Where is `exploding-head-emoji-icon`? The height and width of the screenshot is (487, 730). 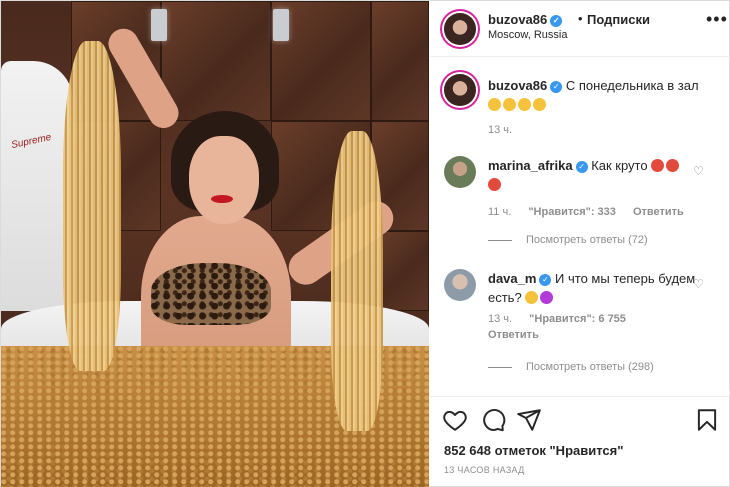 exploding-head-emoji-icon is located at coordinates (547, 297).